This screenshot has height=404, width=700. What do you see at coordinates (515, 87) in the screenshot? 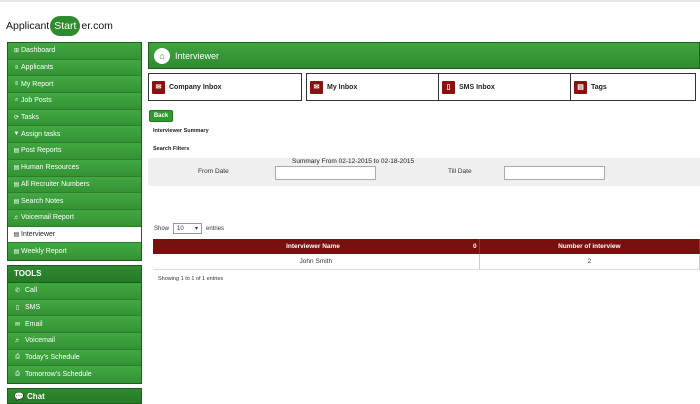
I see `card-sms-inbox: ▯ SMS Inbox` at bounding box center [515, 87].